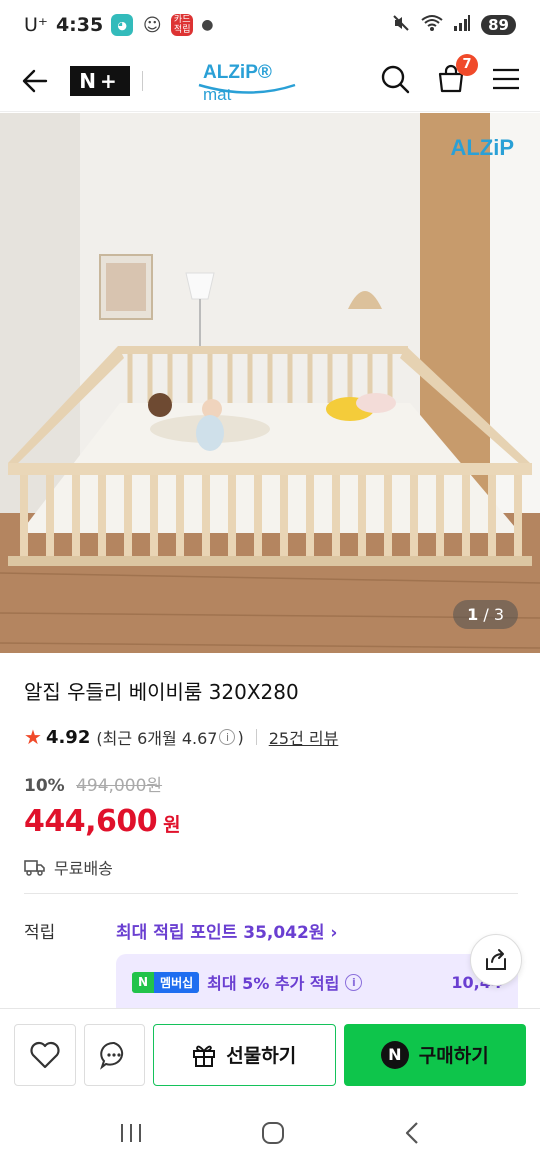 The height and width of the screenshot is (1170, 540). Describe the element at coordinates (142, 80) in the screenshot. I see `header-divider` at that location.